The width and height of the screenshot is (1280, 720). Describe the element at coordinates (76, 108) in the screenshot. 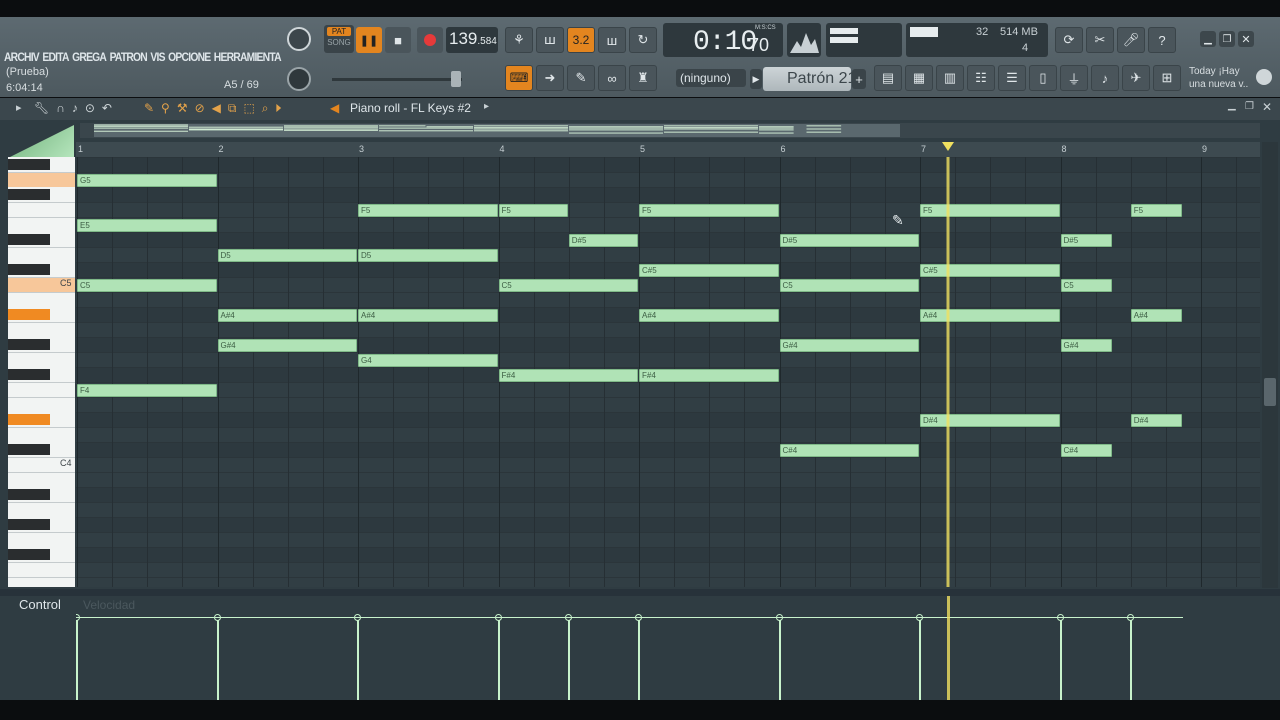

I see `tool-icons: 🔧︎∩♪⊙↶` at that location.